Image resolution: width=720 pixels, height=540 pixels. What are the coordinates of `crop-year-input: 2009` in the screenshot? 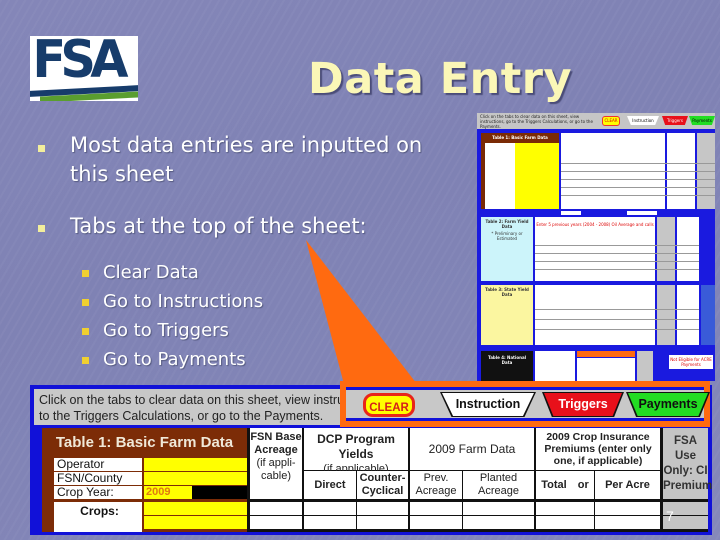 It's located at (168, 492).